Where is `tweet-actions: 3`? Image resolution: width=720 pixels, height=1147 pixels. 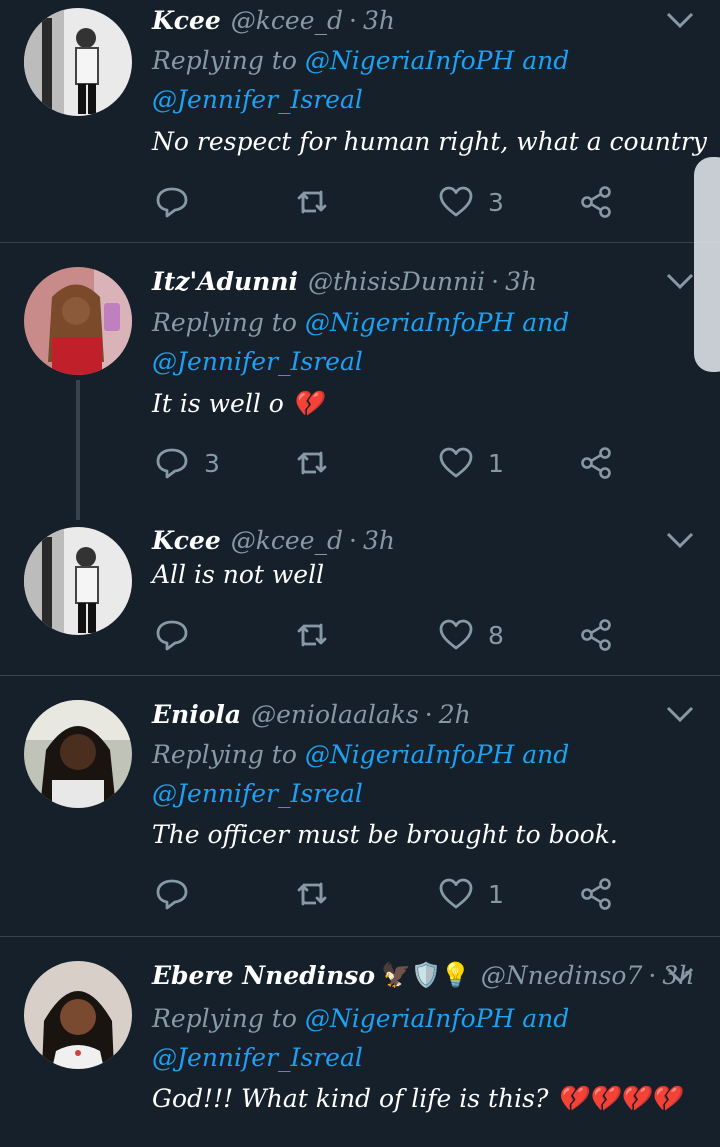 tweet-actions: 3 is located at coordinates (412, 202).